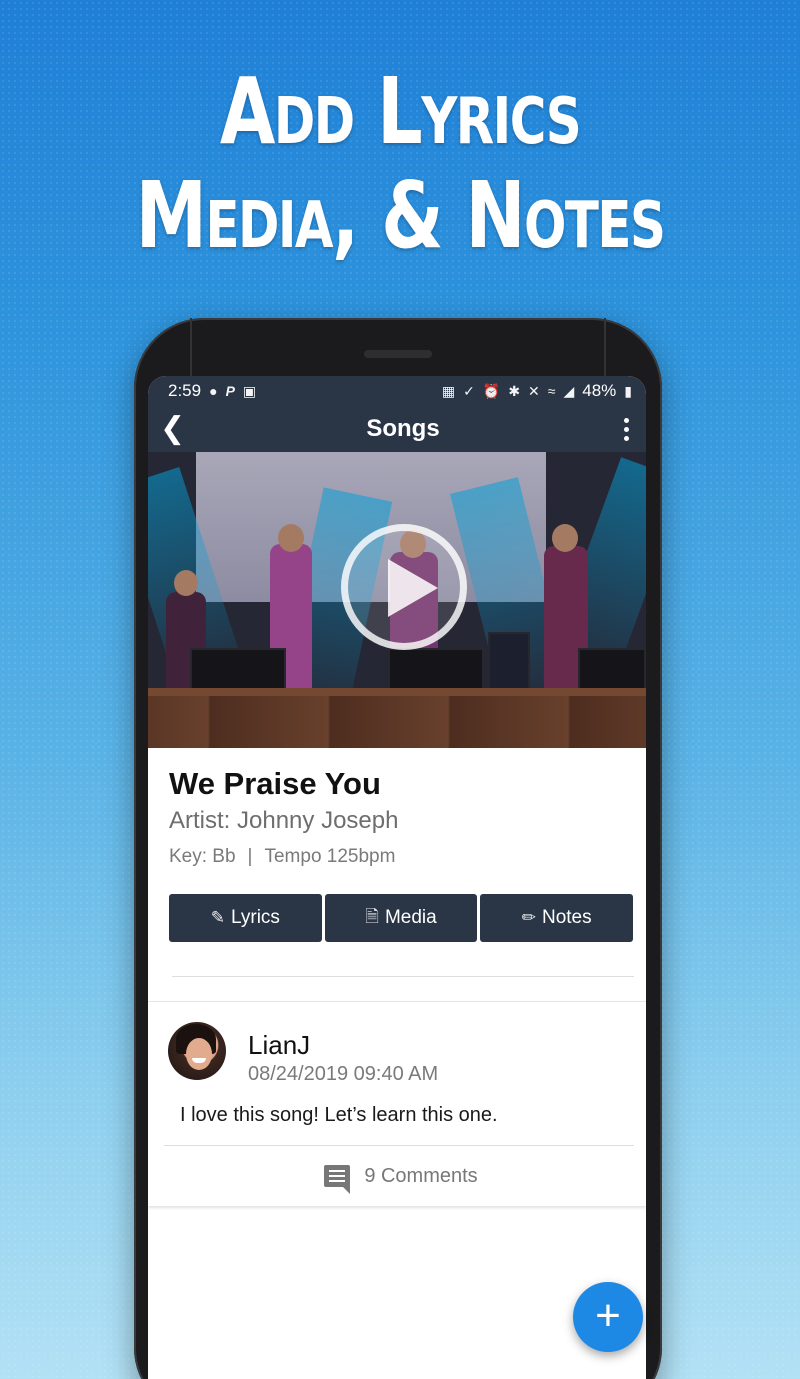 This screenshot has width=800, height=1379. What do you see at coordinates (398, 354) in the screenshot?
I see `phone-speaker` at bounding box center [398, 354].